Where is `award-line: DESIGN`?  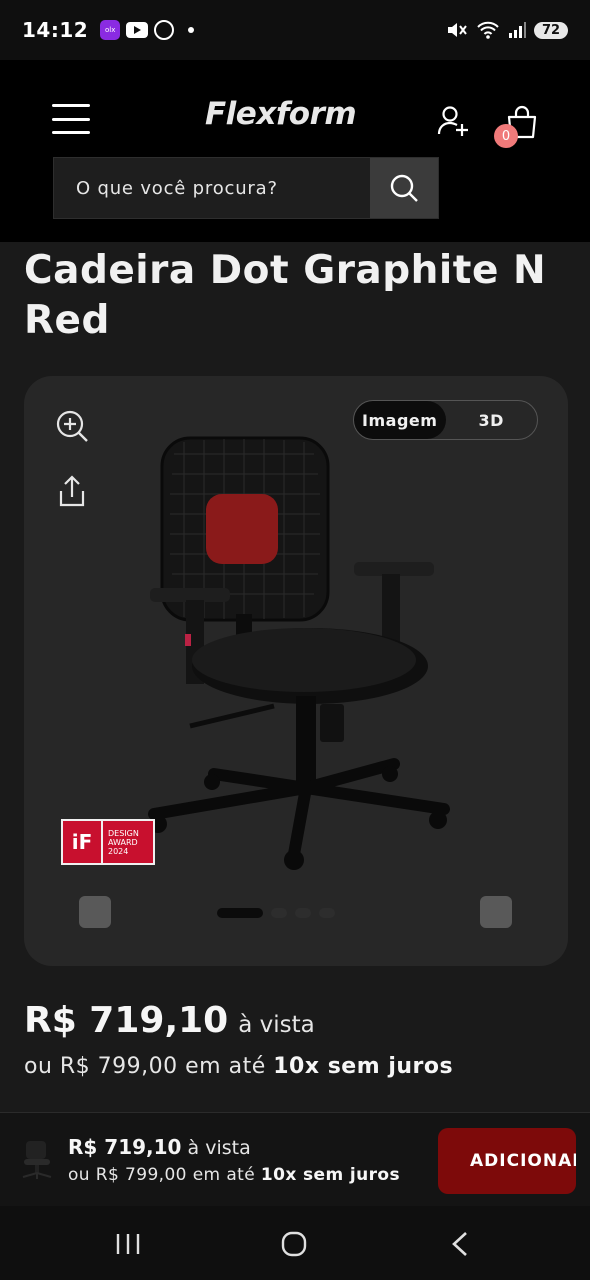
award-line: DESIGN is located at coordinates (123, 833).